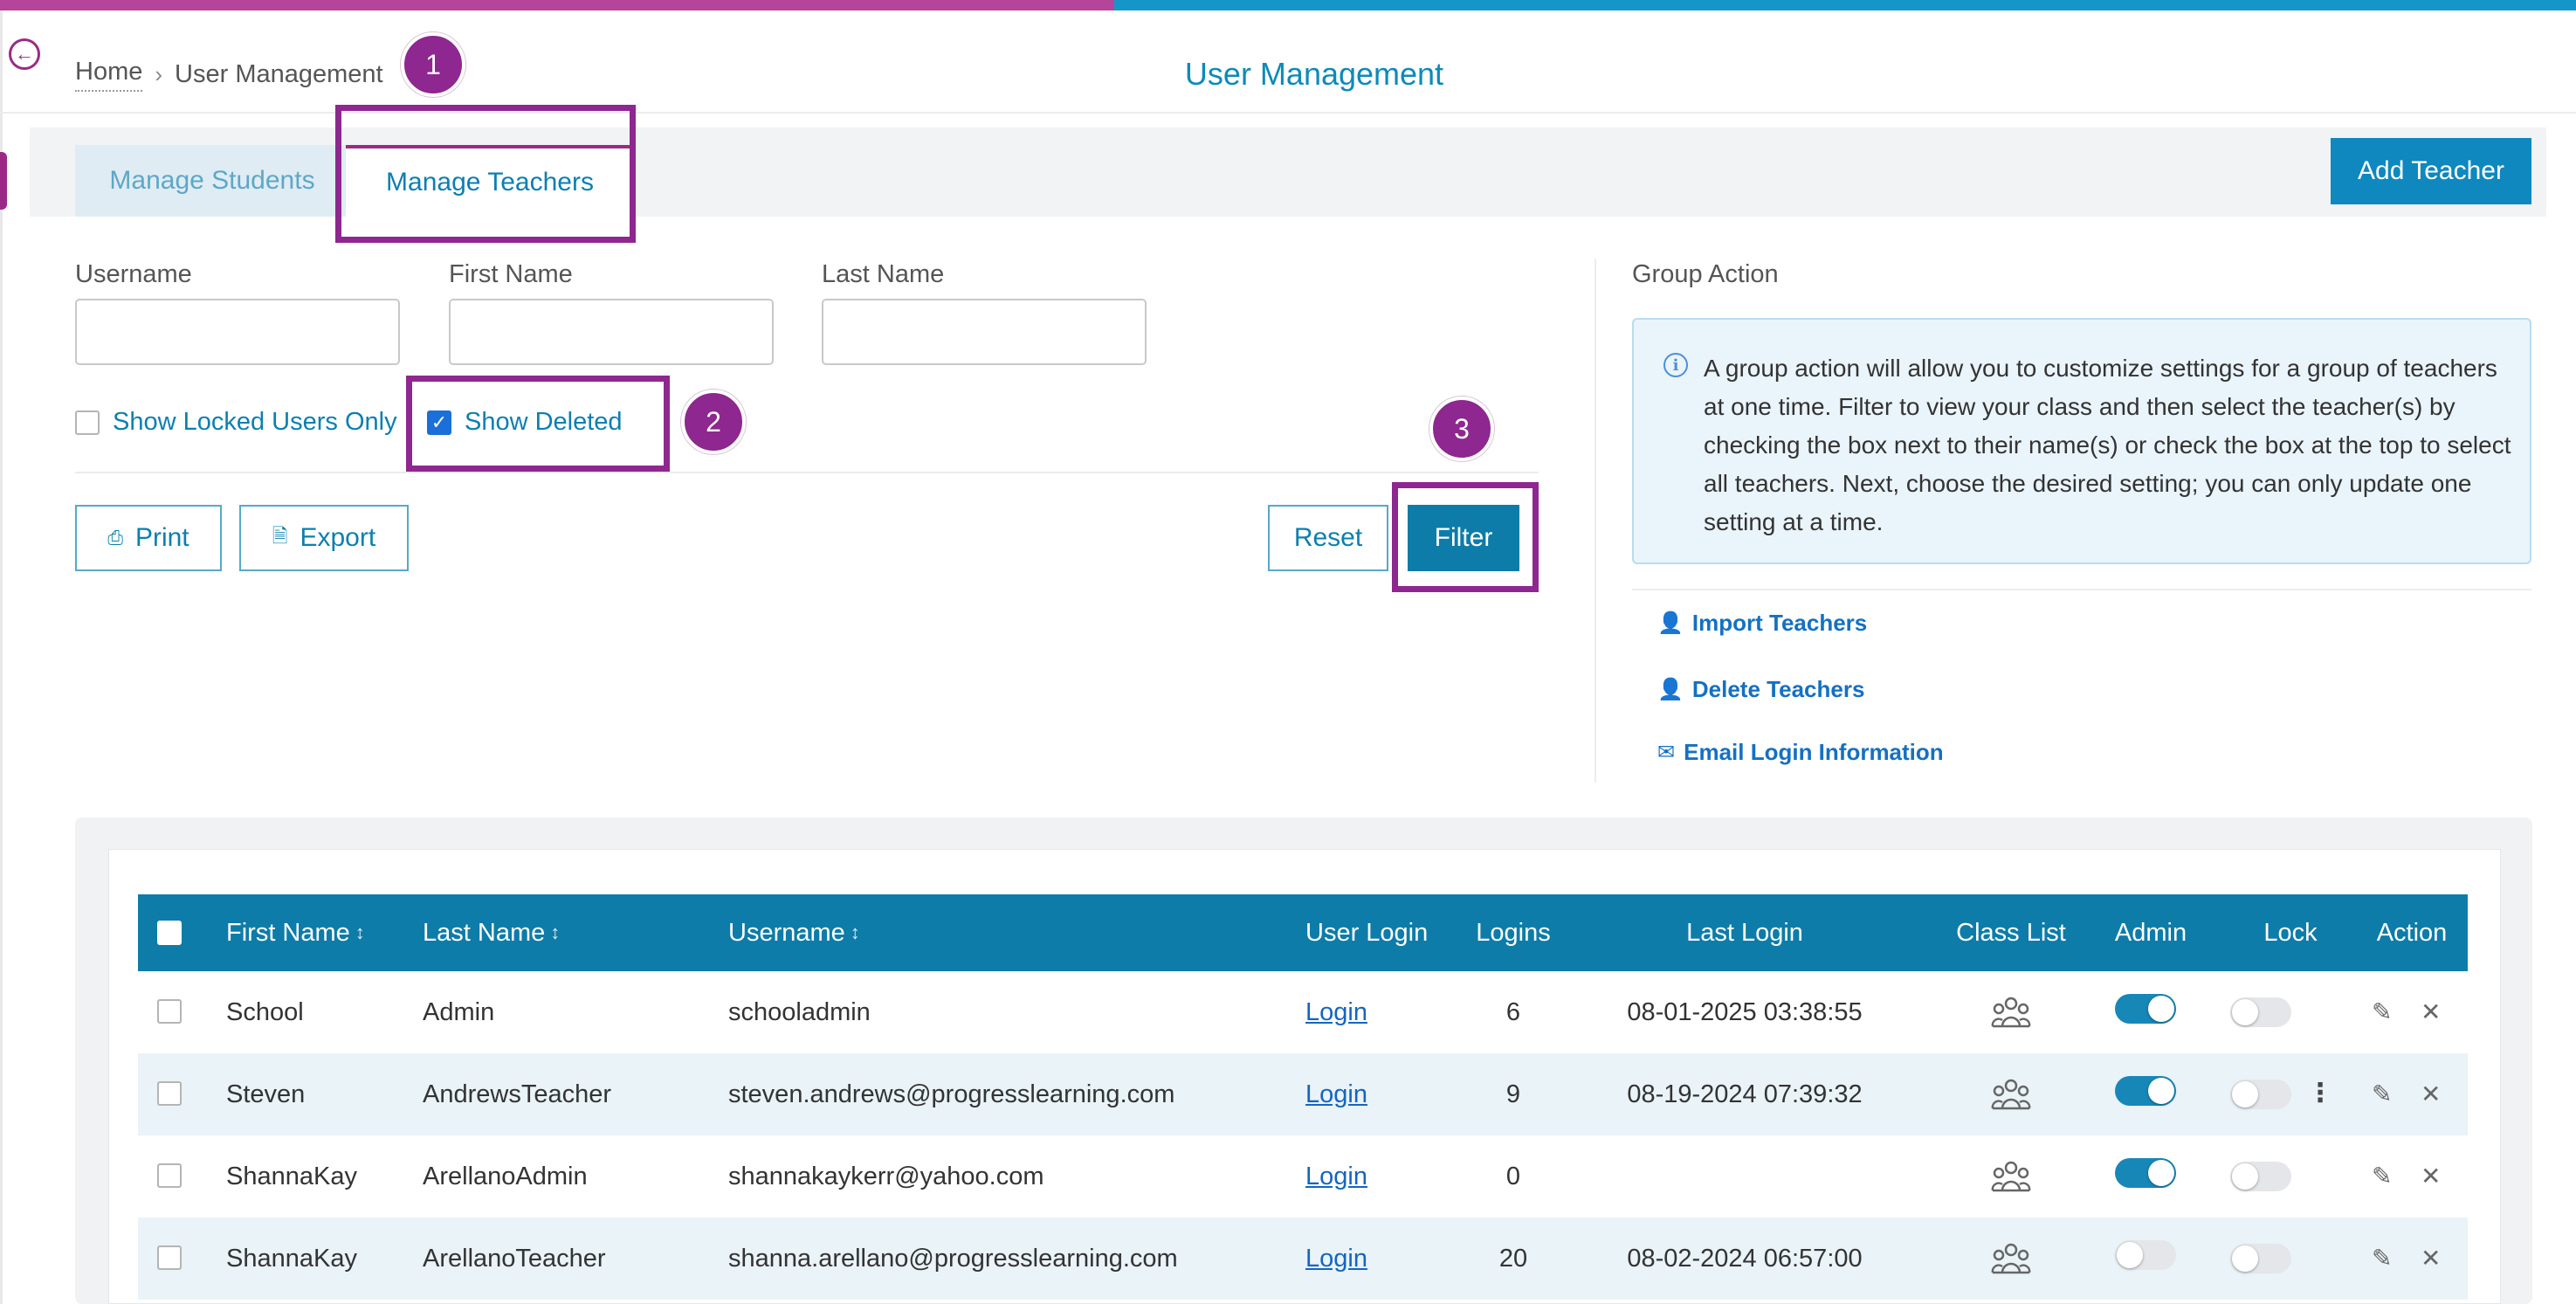  What do you see at coordinates (2150, 933) in the screenshot?
I see `header-admin: Admin` at bounding box center [2150, 933].